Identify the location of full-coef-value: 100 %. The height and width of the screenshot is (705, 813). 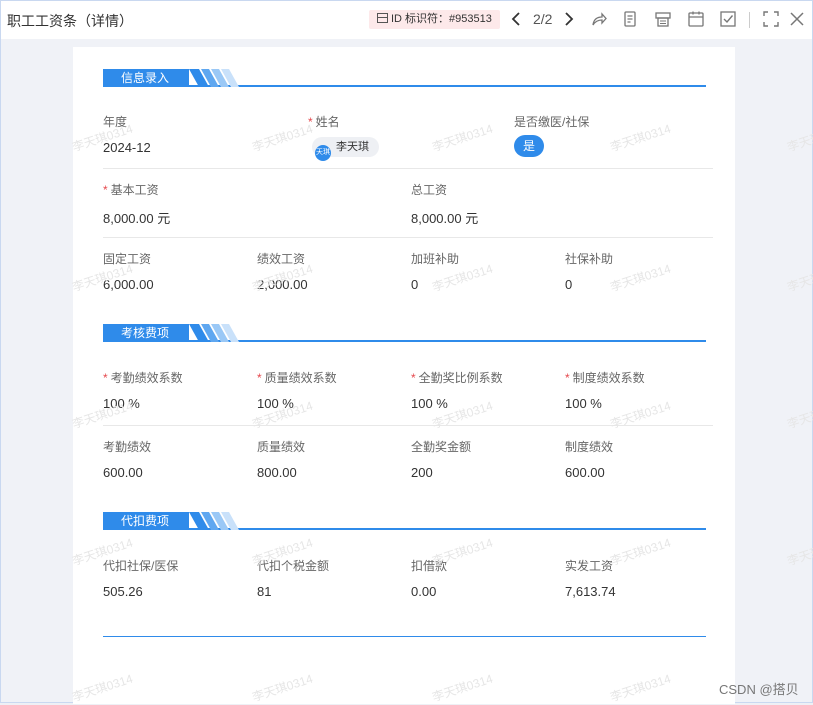
(429, 403).